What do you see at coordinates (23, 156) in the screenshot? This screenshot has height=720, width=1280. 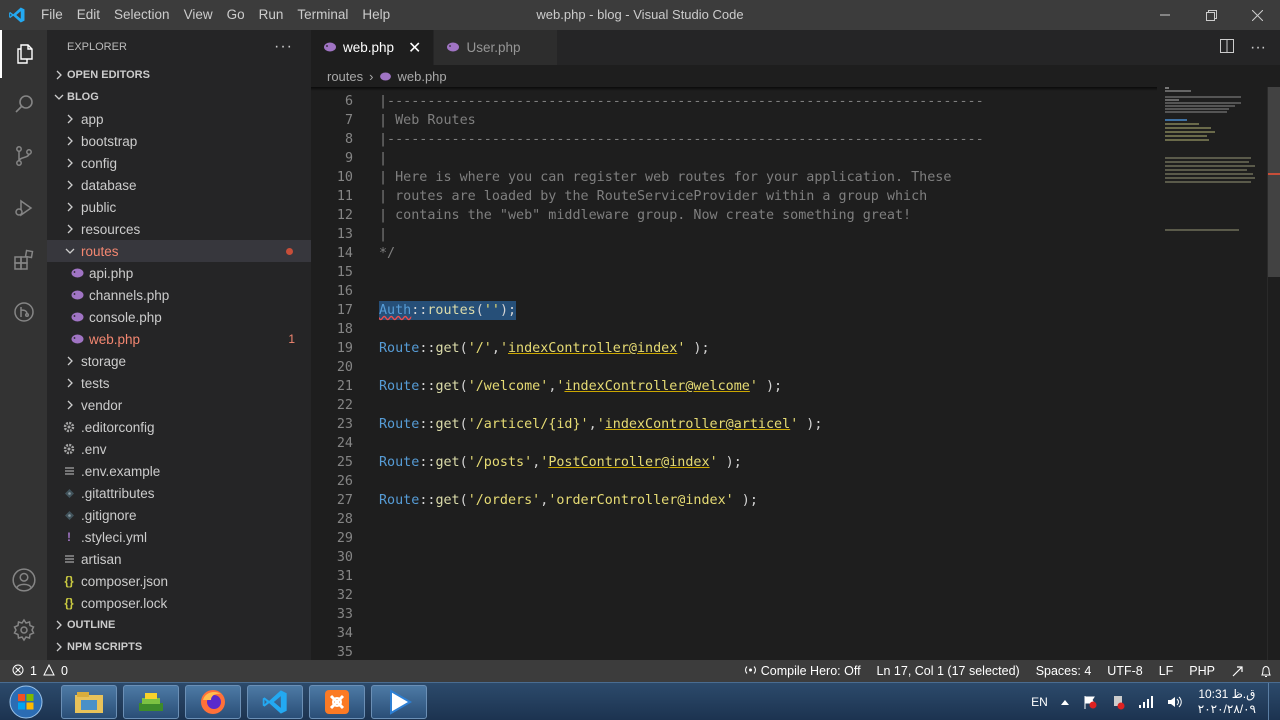 I see `source-control-icon` at bounding box center [23, 156].